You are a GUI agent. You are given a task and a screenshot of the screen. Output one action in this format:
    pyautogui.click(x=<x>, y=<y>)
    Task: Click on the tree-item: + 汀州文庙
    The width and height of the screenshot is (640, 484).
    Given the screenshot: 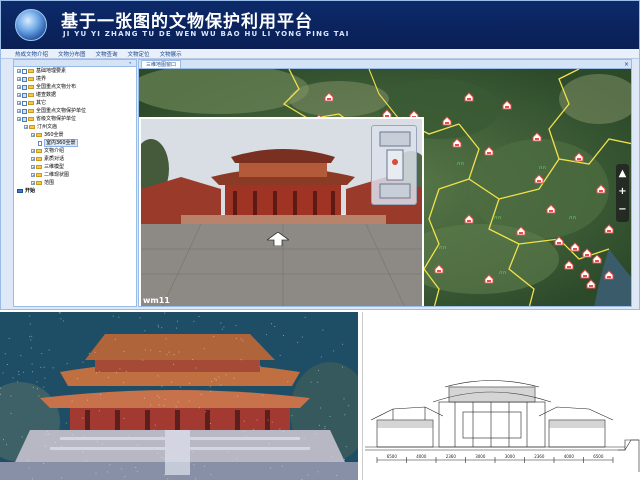 What is the action you would take?
    pyautogui.click(x=75, y=127)
    